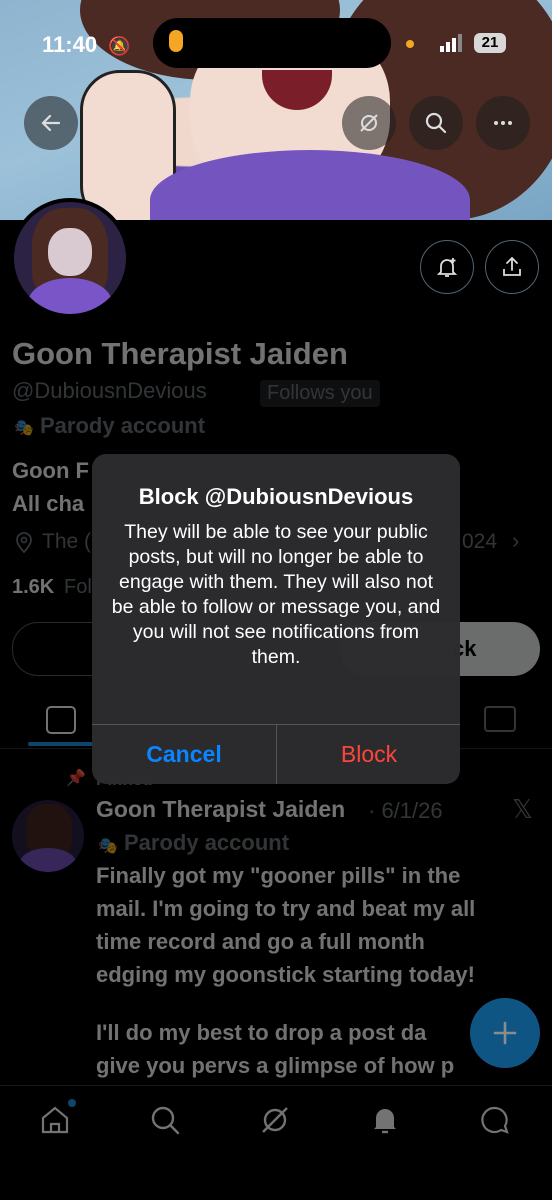 The width and height of the screenshot is (552, 1200). What do you see at coordinates (67, 541) in the screenshot?
I see `location-text: The (` at bounding box center [67, 541].